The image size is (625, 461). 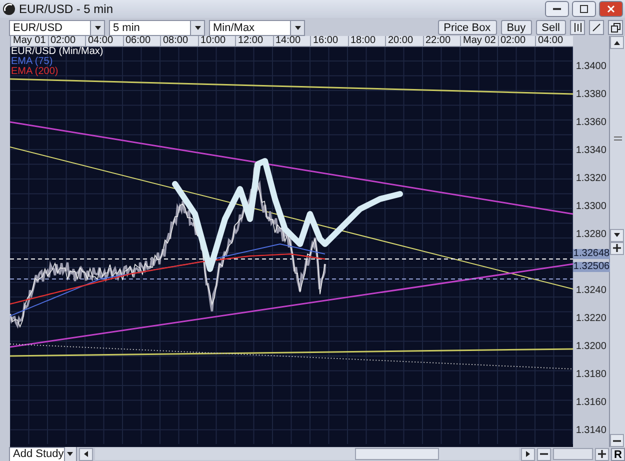 I want to click on caret-right-icon, so click(x=528, y=454).